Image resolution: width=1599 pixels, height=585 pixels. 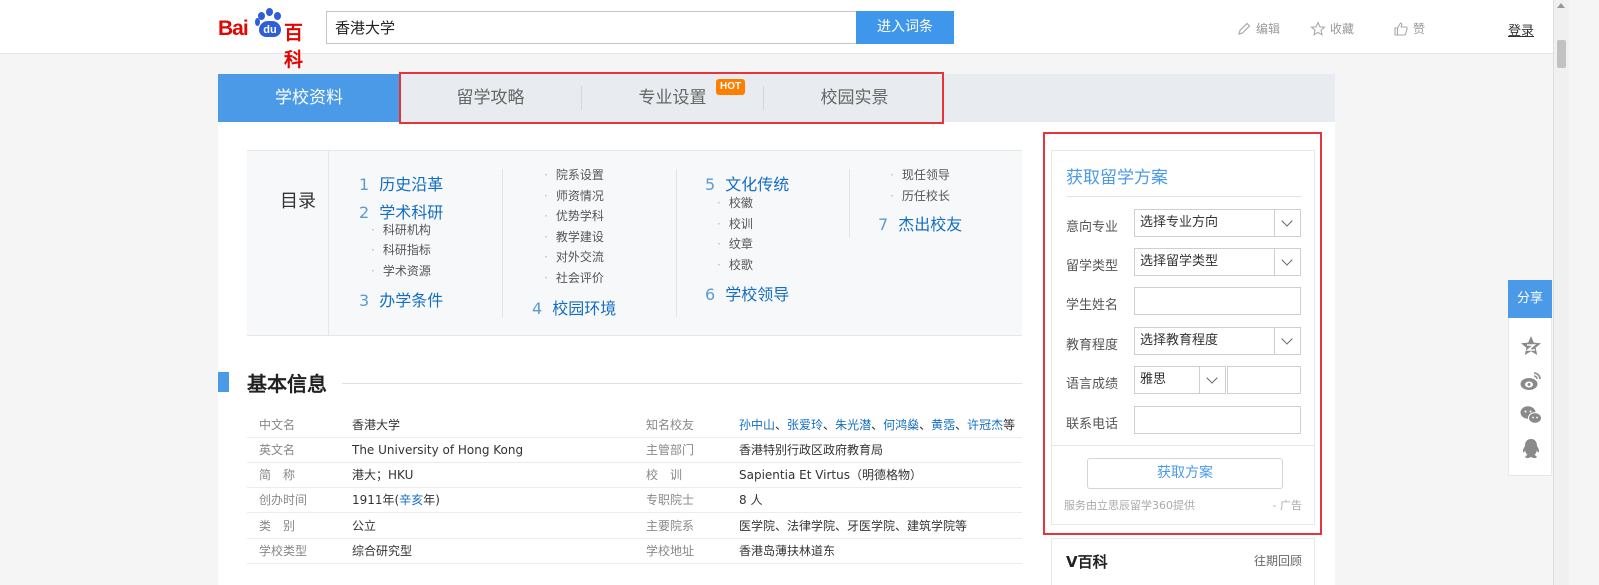 What do you see at coordinates (376, 425) in the screenshot?
I see `info-value: 香港大学` at bounding box center [376, 425].